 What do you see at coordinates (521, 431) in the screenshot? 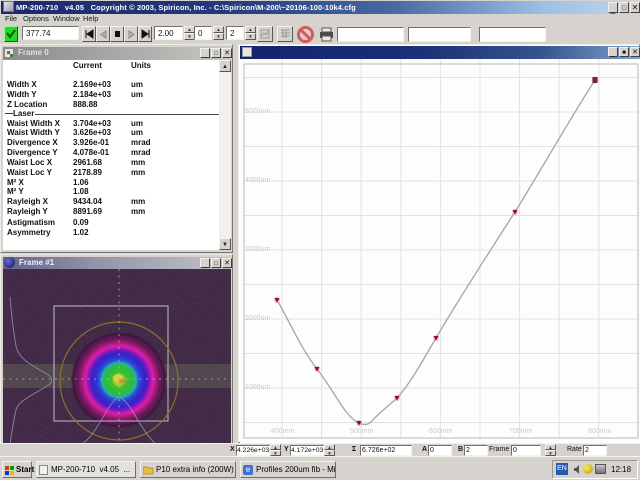
I see `svg-text: 700mm` at bounding box center [521, 431].